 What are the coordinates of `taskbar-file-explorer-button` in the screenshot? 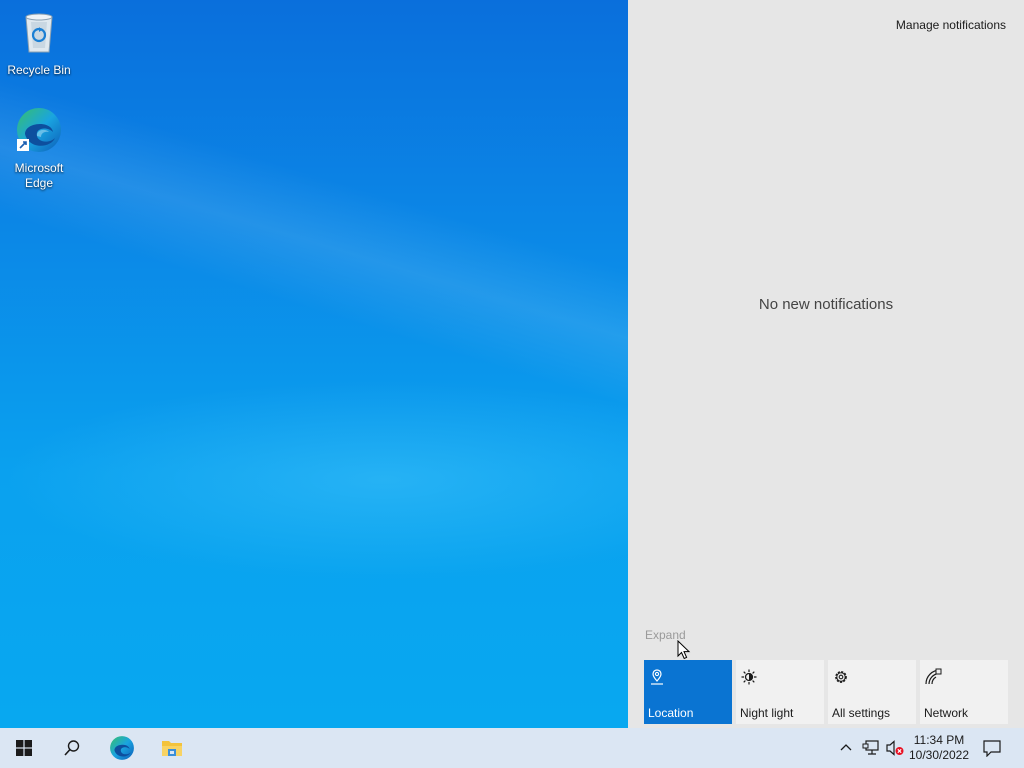 It's located at (172, 748).